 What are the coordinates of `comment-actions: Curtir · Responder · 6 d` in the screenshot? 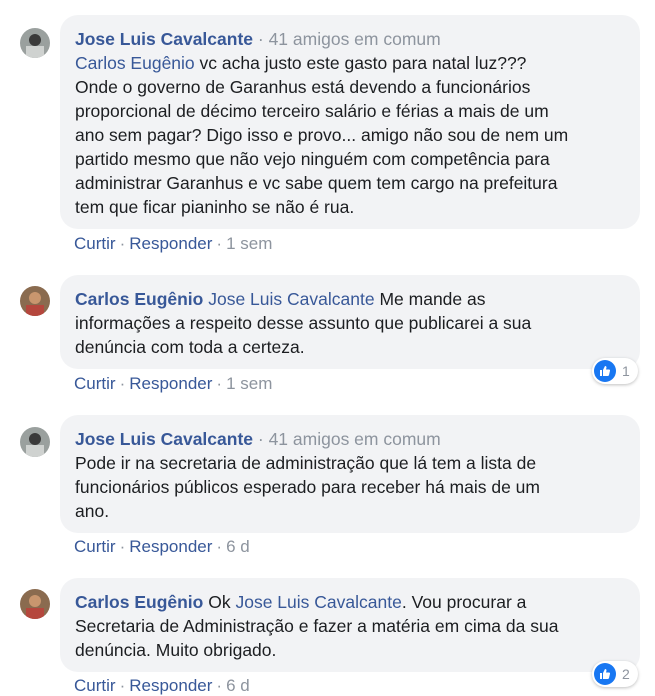 It's located at (162, 686).